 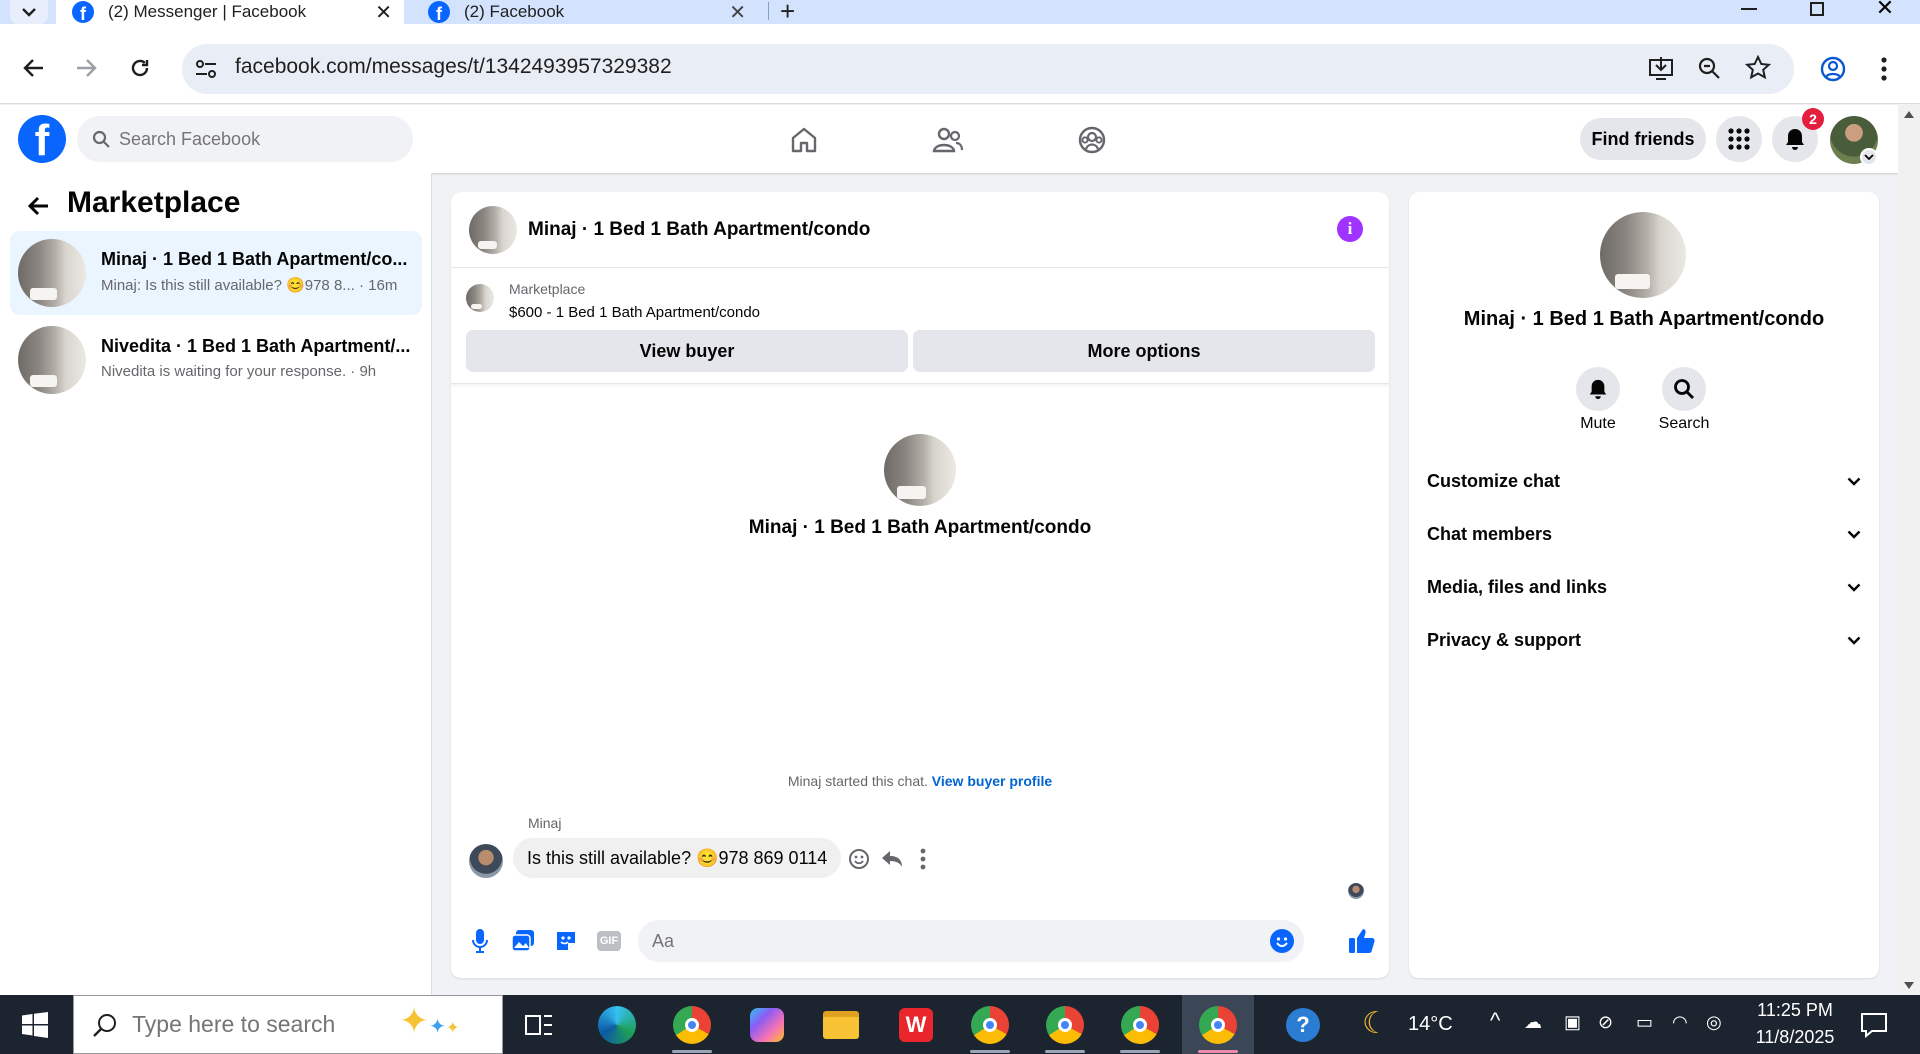 I want to click on close-icon: ✕, so click(x=1885, y=10).